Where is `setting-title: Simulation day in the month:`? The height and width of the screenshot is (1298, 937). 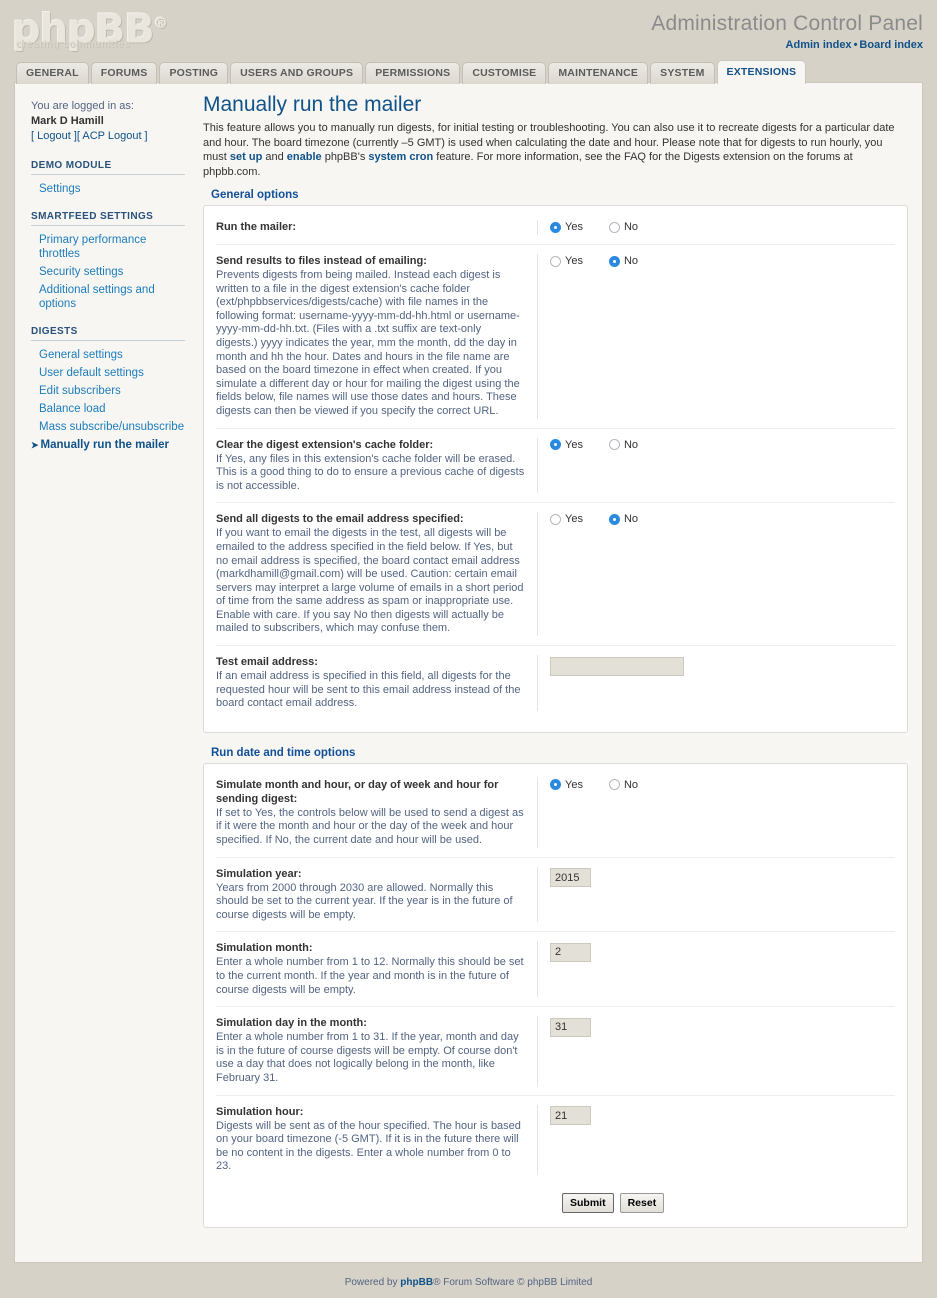
setting-title: Simulation day in the month: is located at coordinates (291, 1023).